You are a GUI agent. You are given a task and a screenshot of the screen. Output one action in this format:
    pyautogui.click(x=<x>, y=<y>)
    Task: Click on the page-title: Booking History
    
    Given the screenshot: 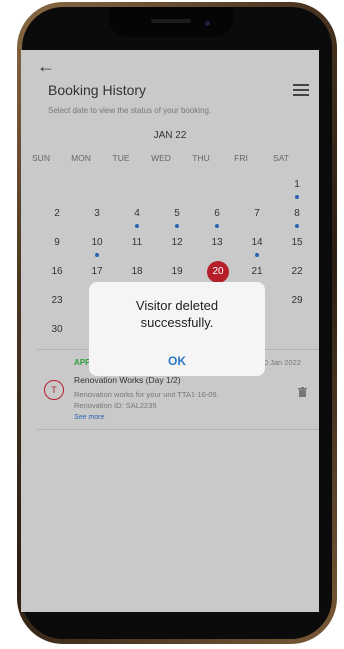 What is the action you would take?
    pyautogui.click(x=97, y=90)
    